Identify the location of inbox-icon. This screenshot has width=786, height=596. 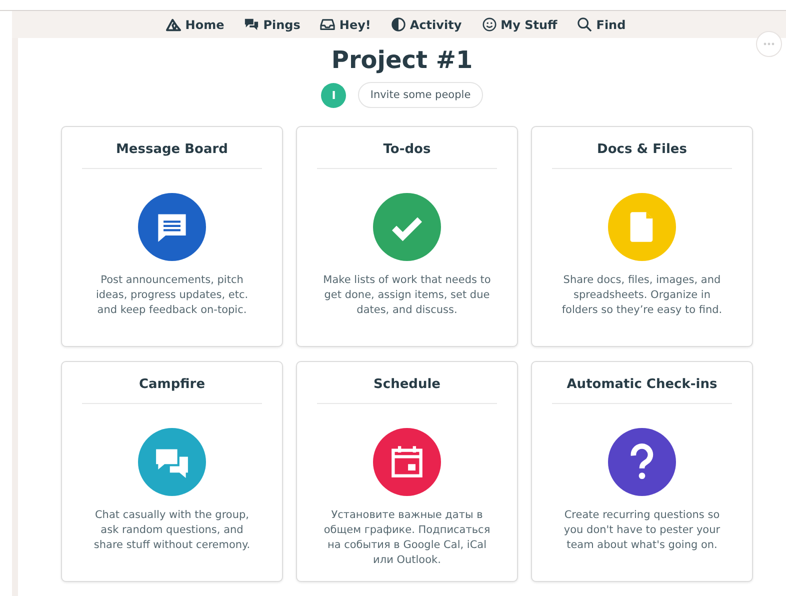
(328, 24).